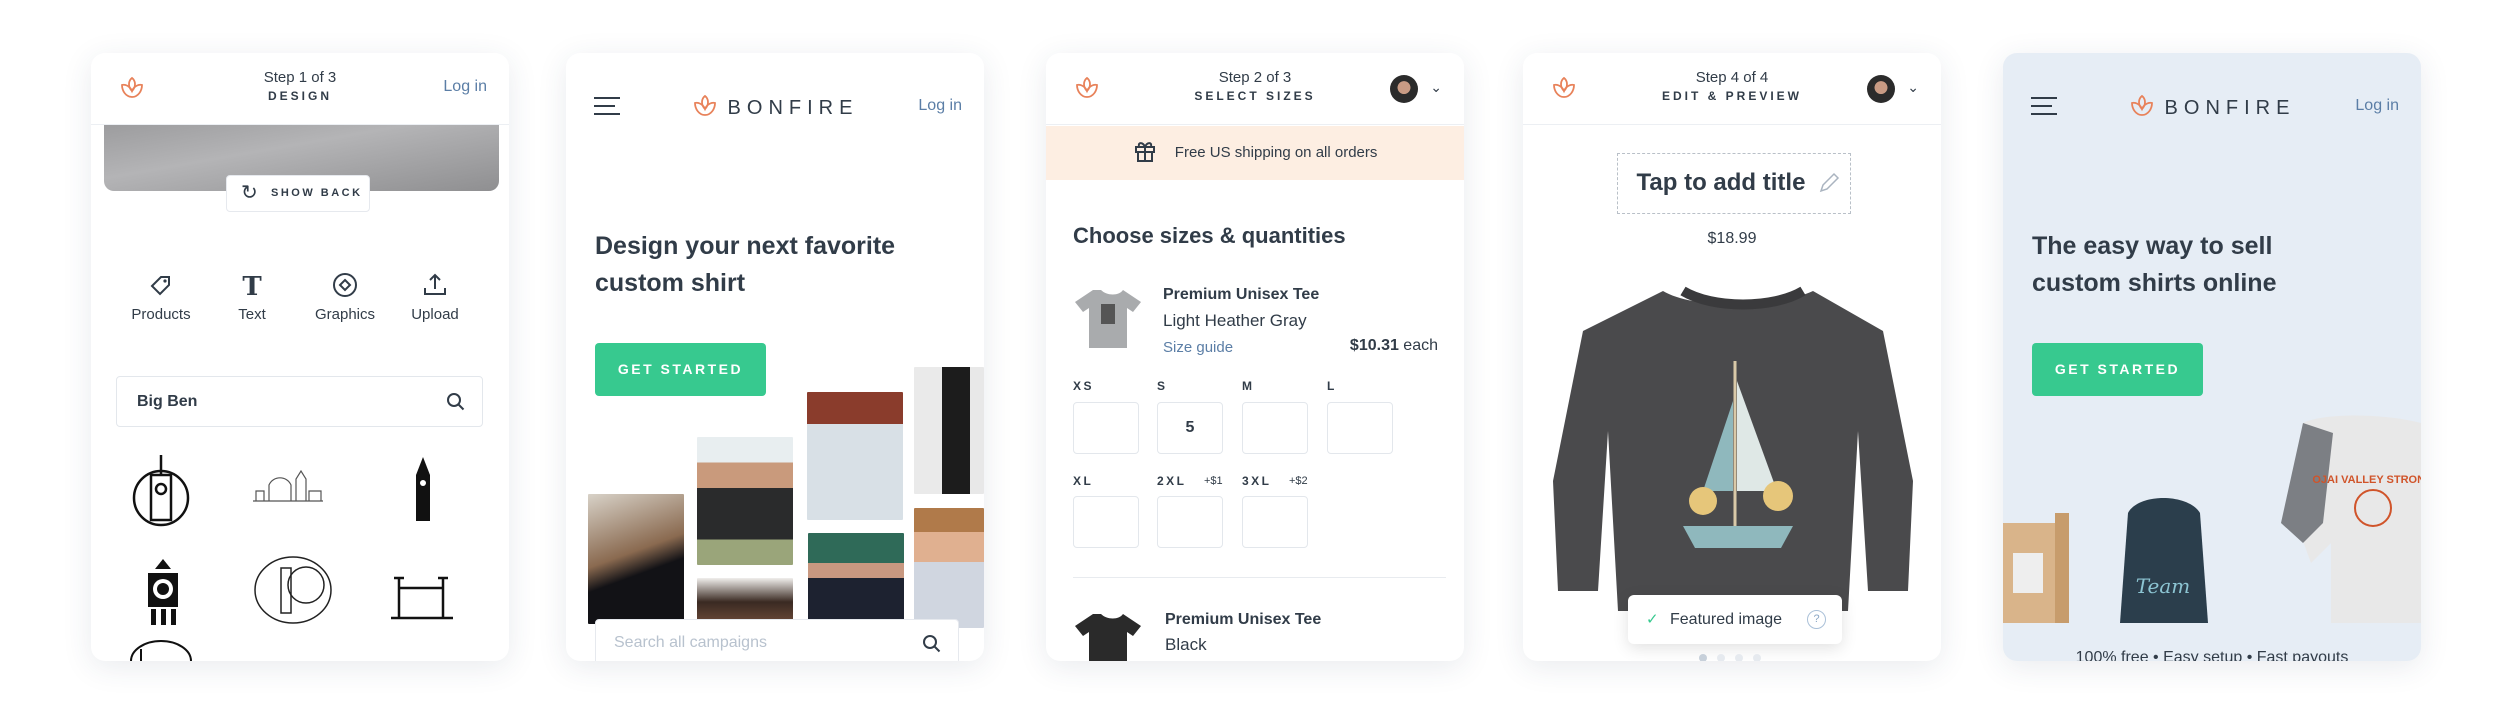 This screenshot has height=717, width=2500. What do you see at coordinates (288, 485) in the screenshot?
I see `graphic-london-skyline` at bounding box center [288, 485].